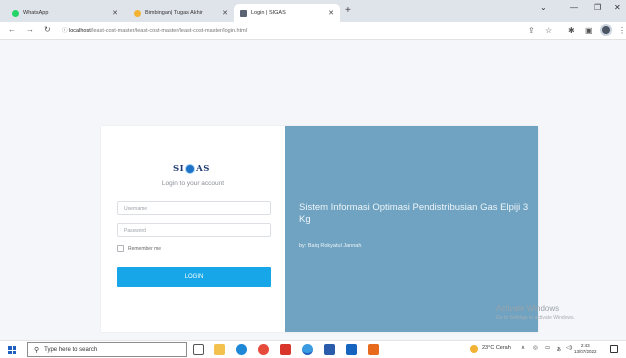 This screenshot has width=626, height=358. What do you see at coordinates (559, 349) in the screenshot?
I see `ime-icon: ぁ` at bounding box center [559, 349].